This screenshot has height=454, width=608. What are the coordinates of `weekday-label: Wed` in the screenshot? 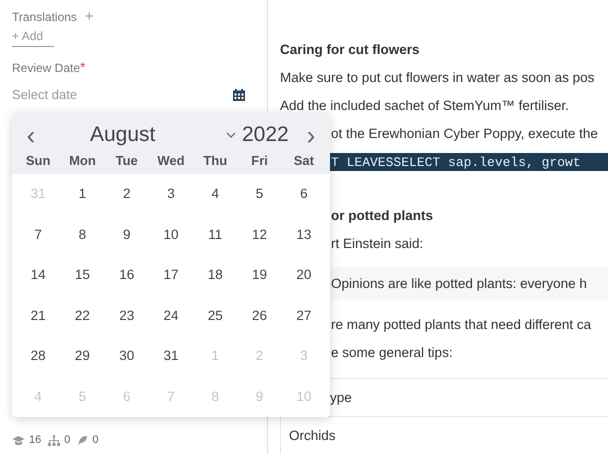 It's located at (171, 160).